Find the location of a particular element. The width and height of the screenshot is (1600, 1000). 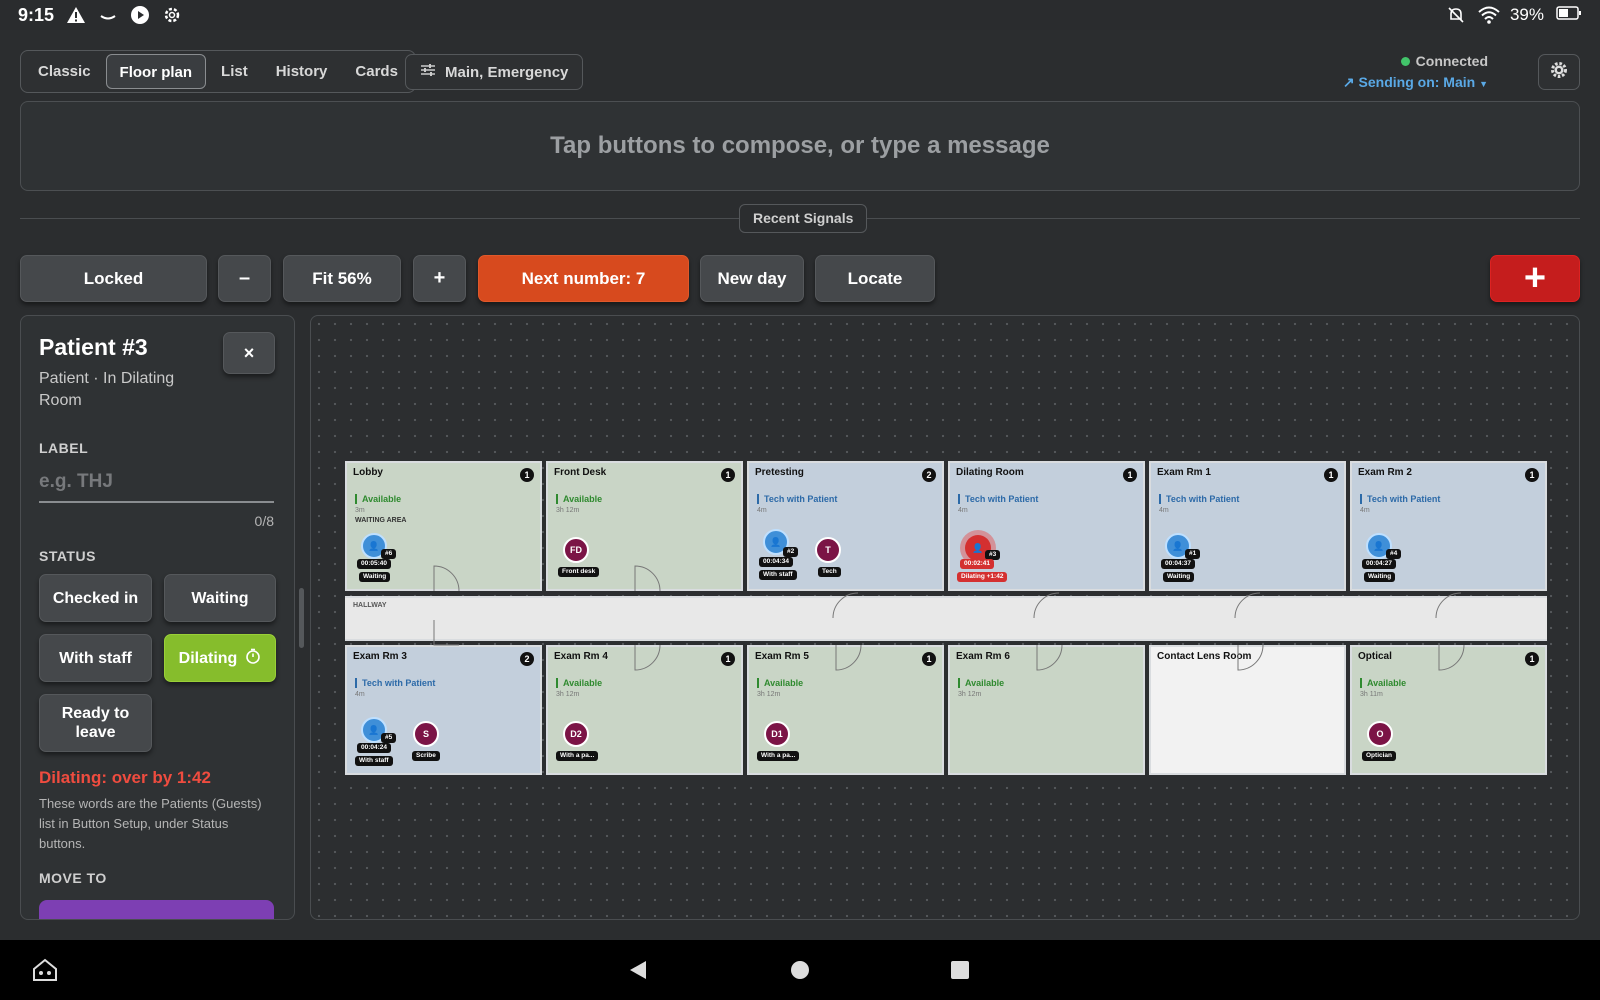

tab-floor-plan: Floor plan is located at coordinates (156, 71).